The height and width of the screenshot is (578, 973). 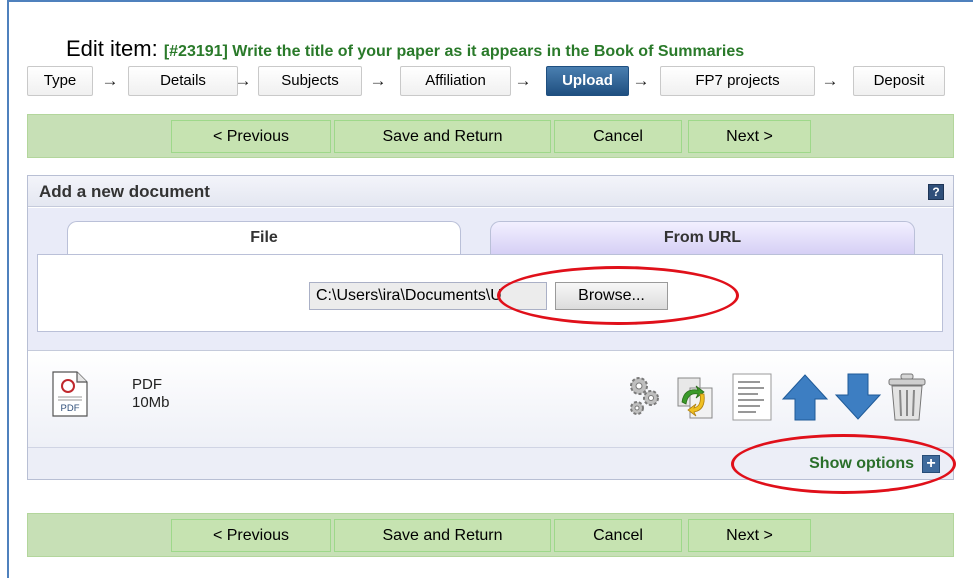 What do you see at coordinates (115, 48) in the screenshot?
I see `title-prefix: Edit item:` at bounding box center [115, 48].